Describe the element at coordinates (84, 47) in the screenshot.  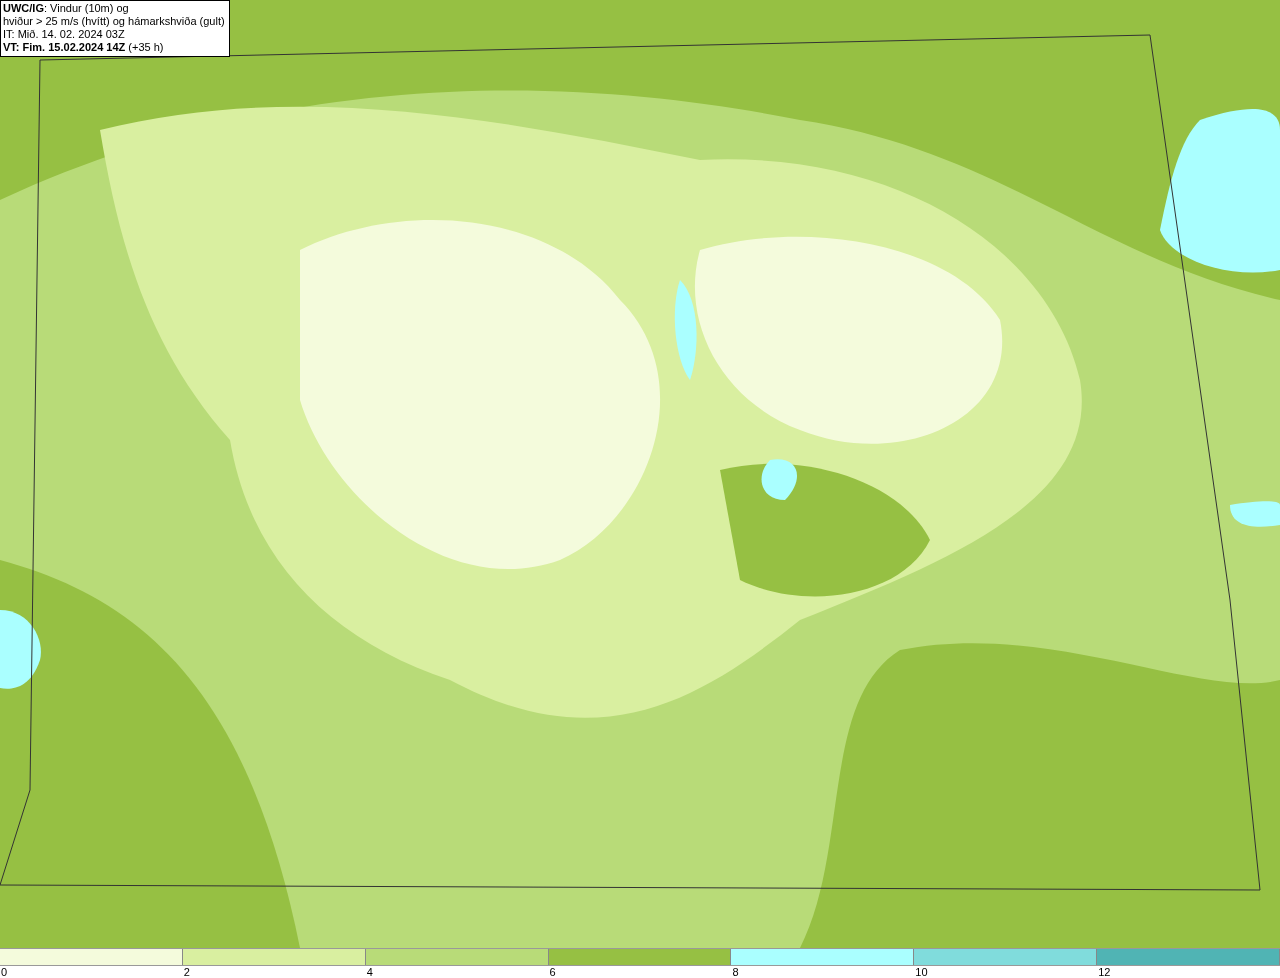
I see `info-text: VT: Fim. 15.02.2024 14Z (+35 h)` at that location.